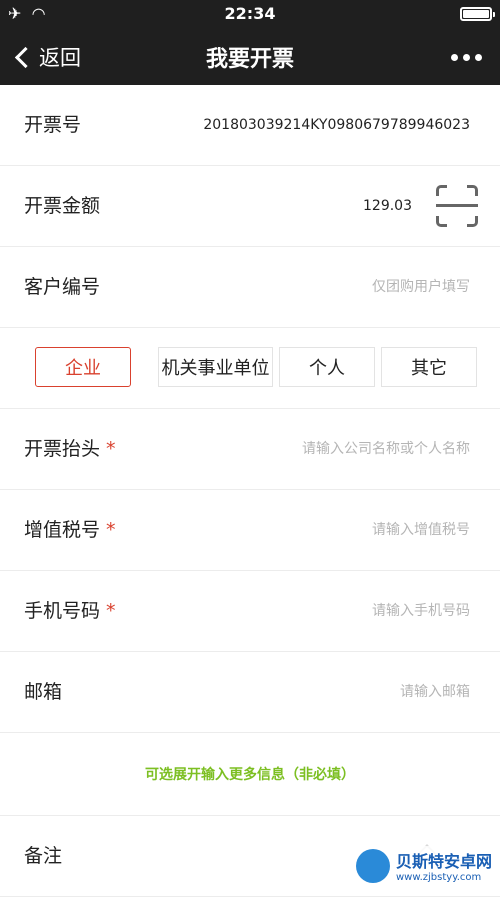 This screenshot has width=500, height=897. I want to click on scan-icon, so click(457, 206).